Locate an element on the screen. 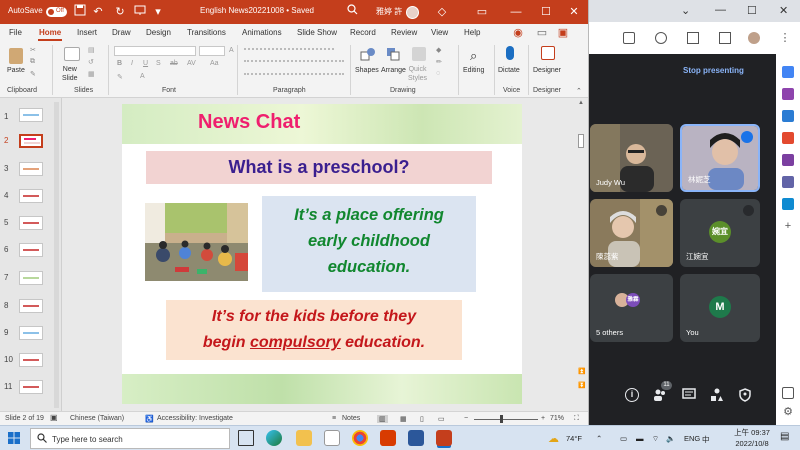 The width and height of the screenshot is (800, 450). participant-tile: 陳蕊紫 is located at coordinates (631, 233).